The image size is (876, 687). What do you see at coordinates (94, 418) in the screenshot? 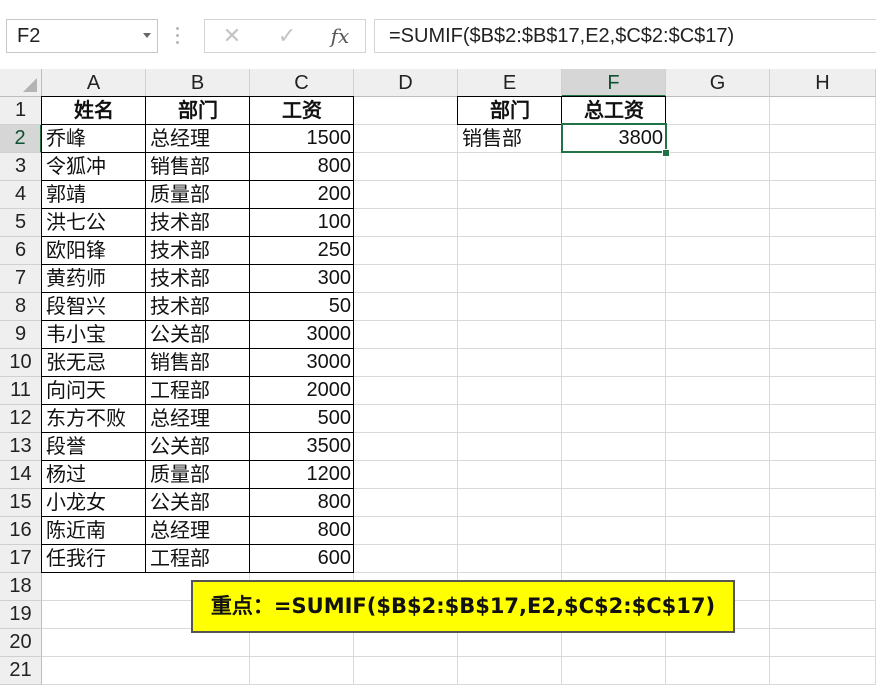
I see `table-cell: 东方不败` at bounding box center [94, 418].